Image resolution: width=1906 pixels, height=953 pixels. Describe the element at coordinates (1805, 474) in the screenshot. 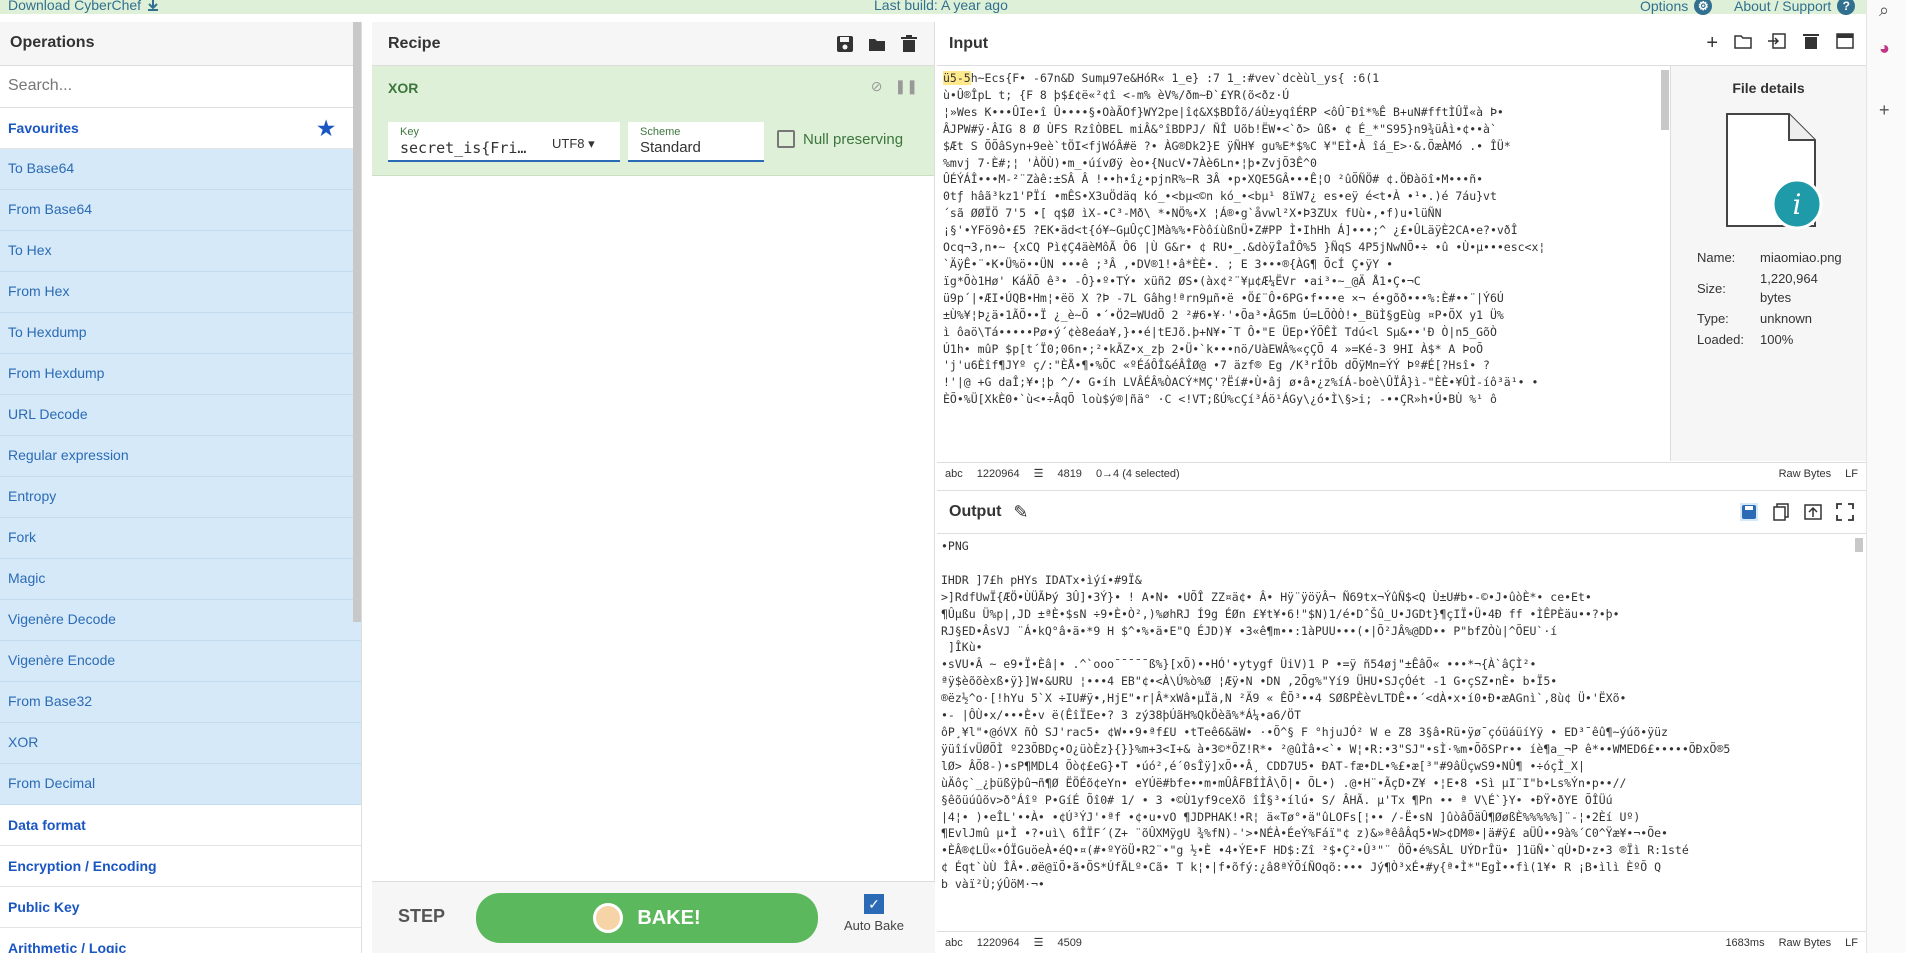

I see `input-raw-bytes: Raw Bytes` at that location.